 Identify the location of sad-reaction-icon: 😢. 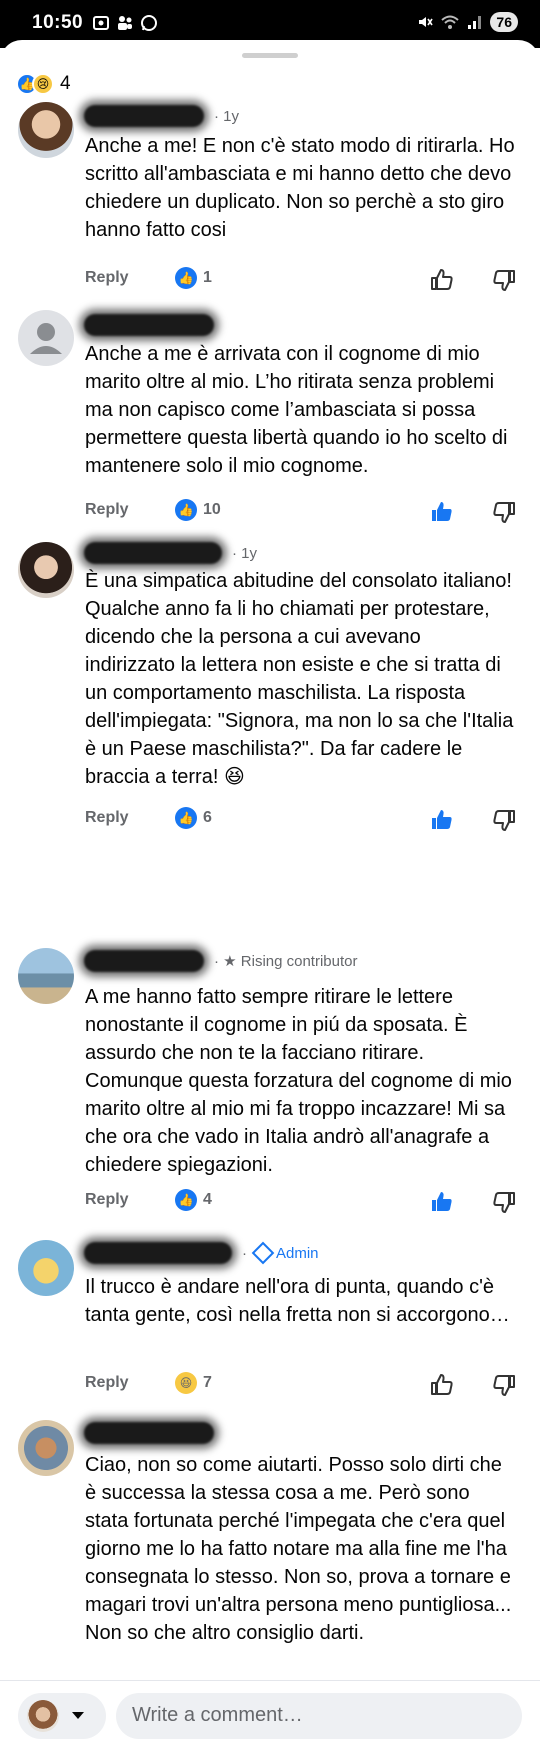
(43, 84).